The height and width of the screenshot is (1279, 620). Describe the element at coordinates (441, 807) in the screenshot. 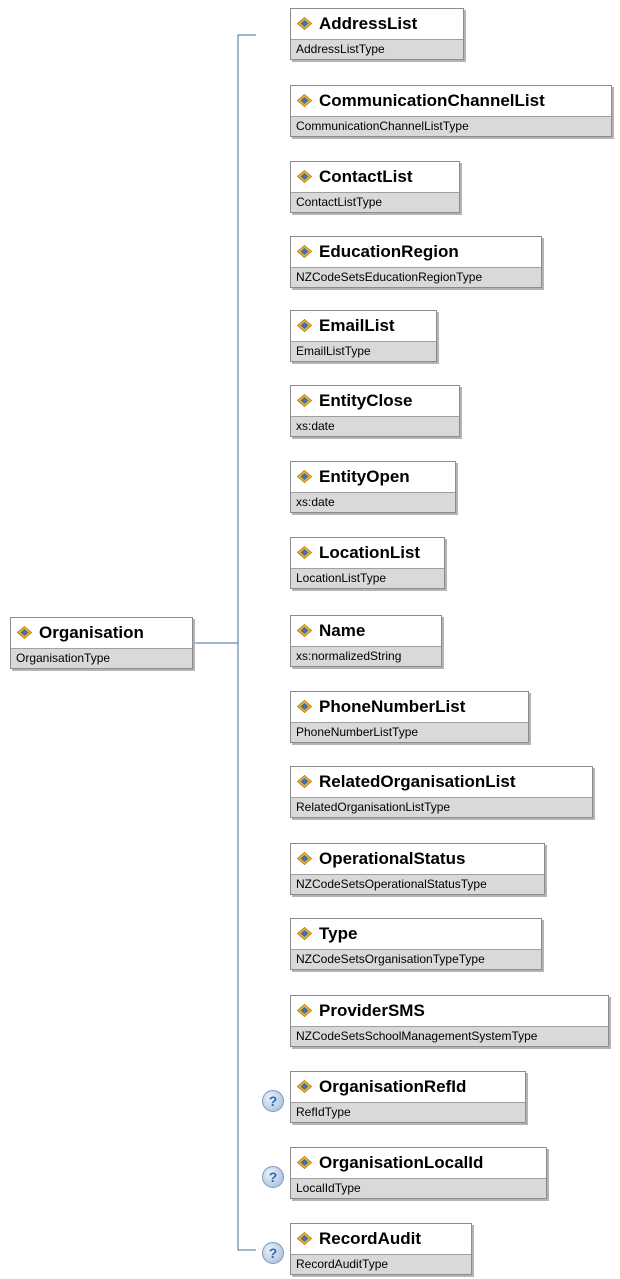

I see `element-type: RelatedOrganisationListType` at that location.